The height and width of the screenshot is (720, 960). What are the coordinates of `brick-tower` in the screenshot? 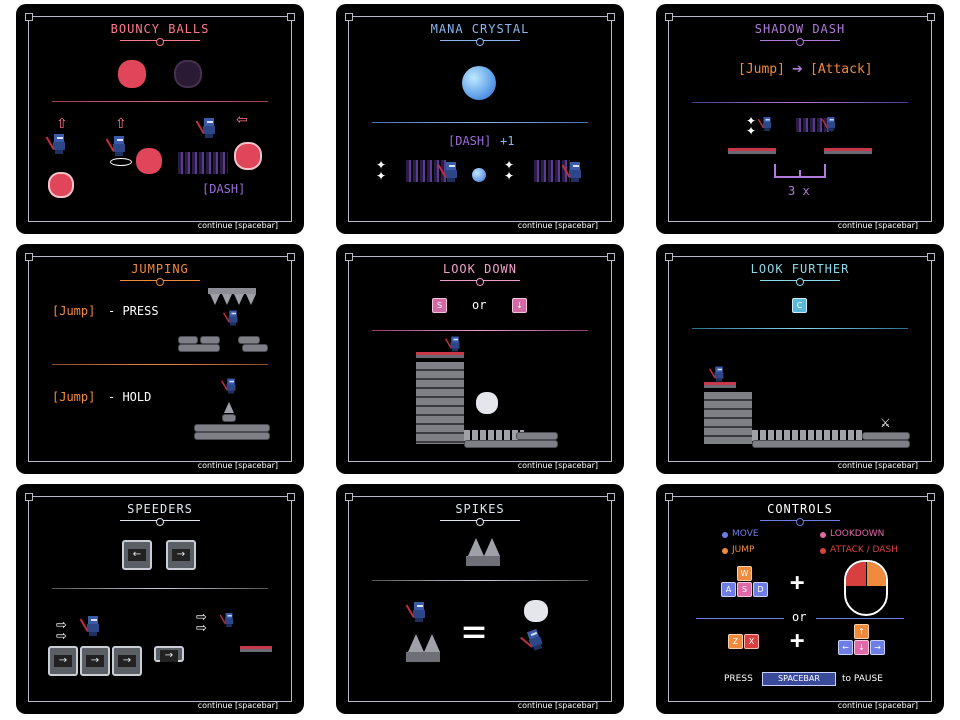 It's located at (440, 403).